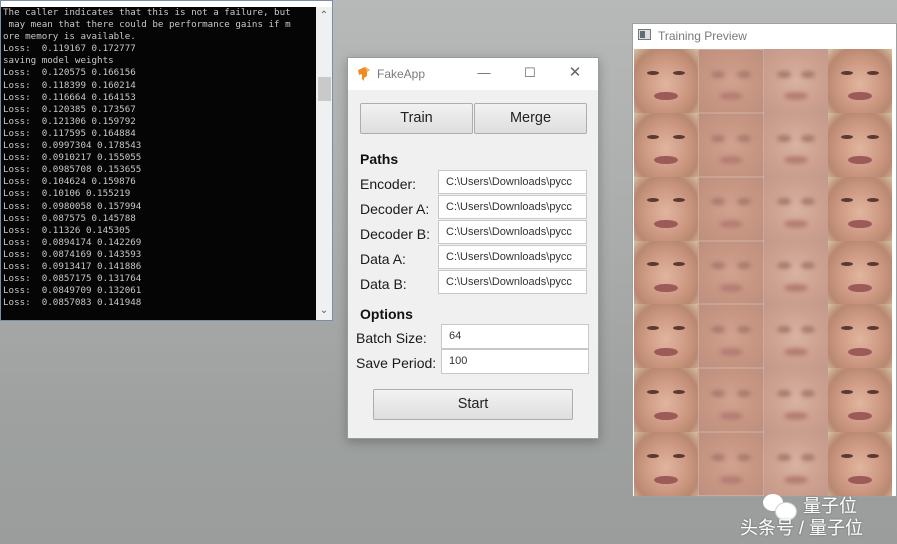  What do you see at coordinates (391, 338) in the screenshot?
I see `batch-size-label: Batch Size:` at bounding box center [391, 338].